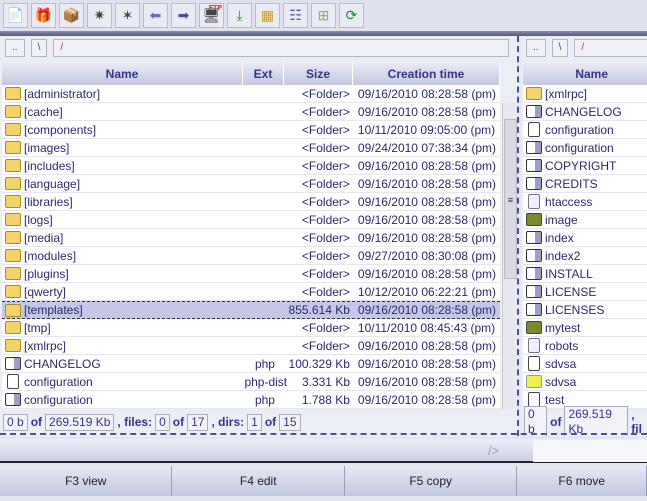 This screenshot has width=647, height=501. I want to click on refresh-button: ⟳, so click(351, 15).